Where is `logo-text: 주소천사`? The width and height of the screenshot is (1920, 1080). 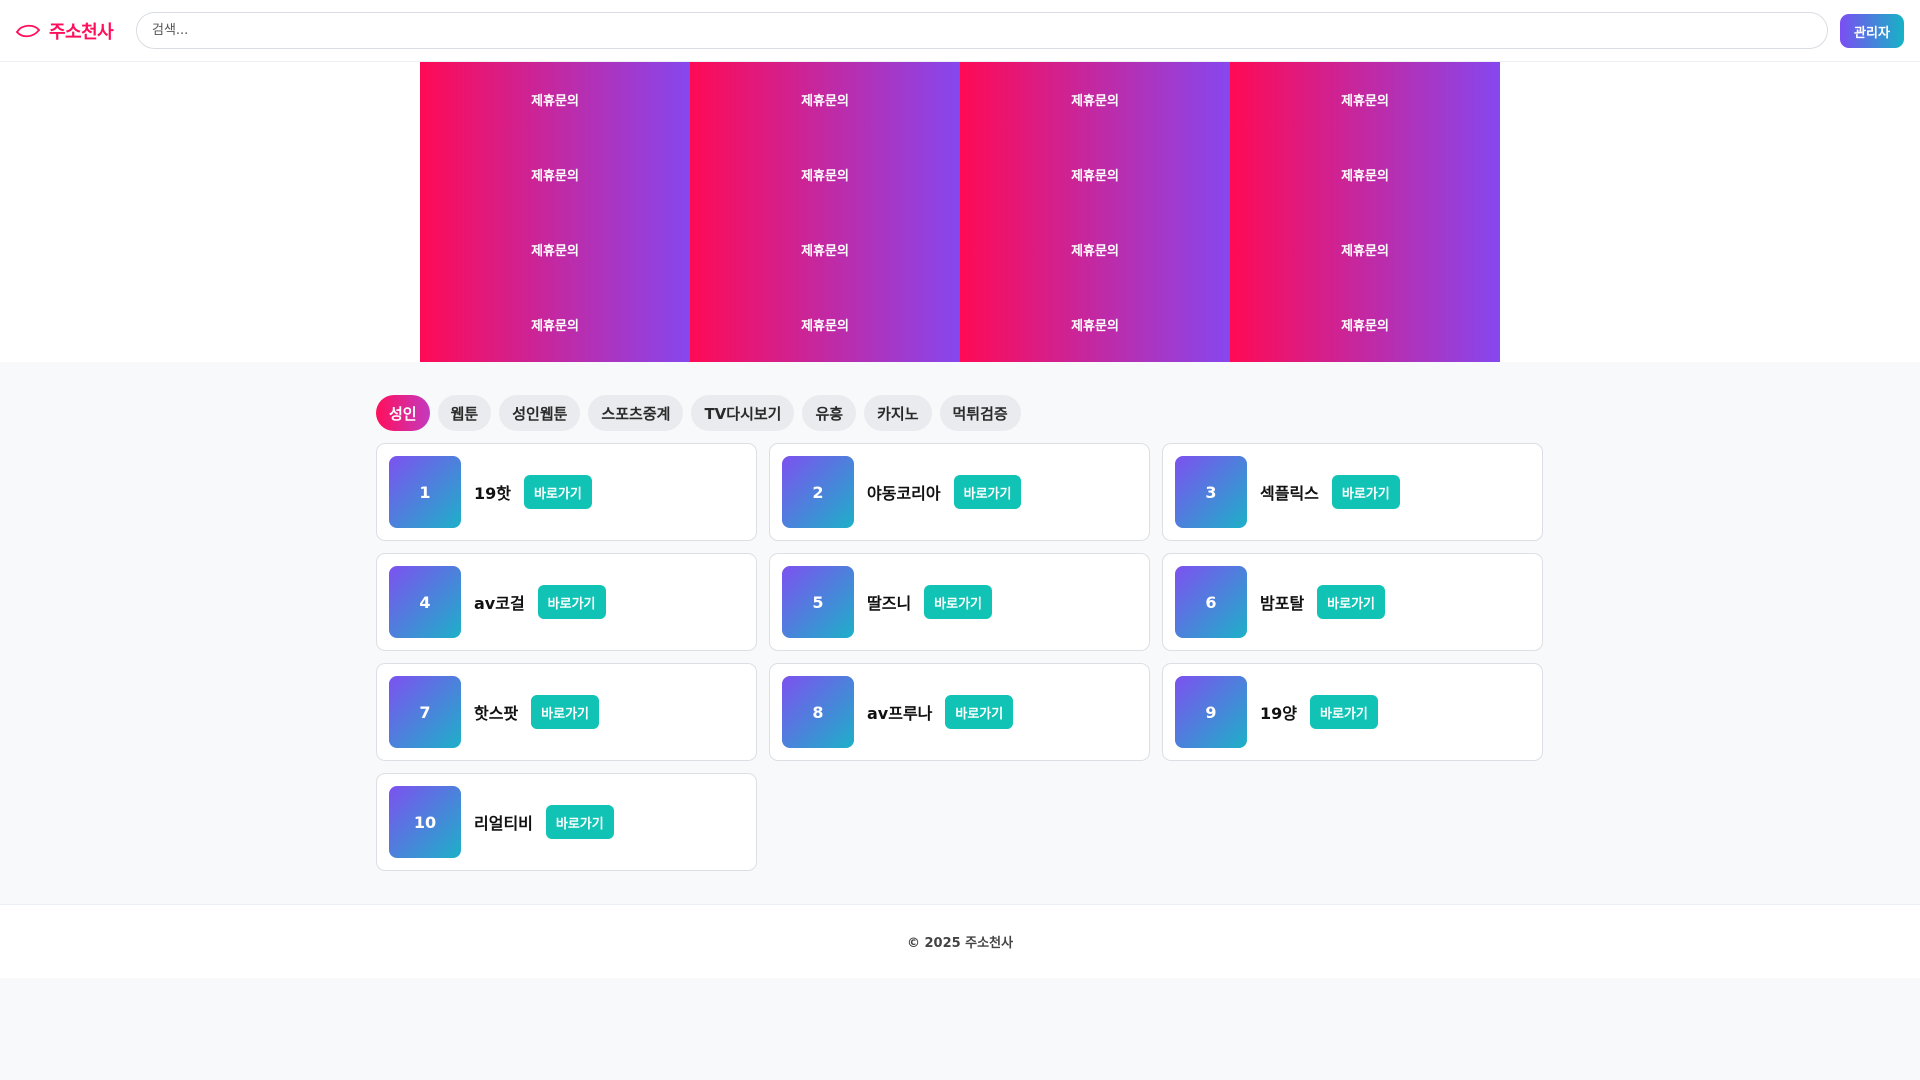 logo-text: 주소천사 is located at coordinates (81, 32).